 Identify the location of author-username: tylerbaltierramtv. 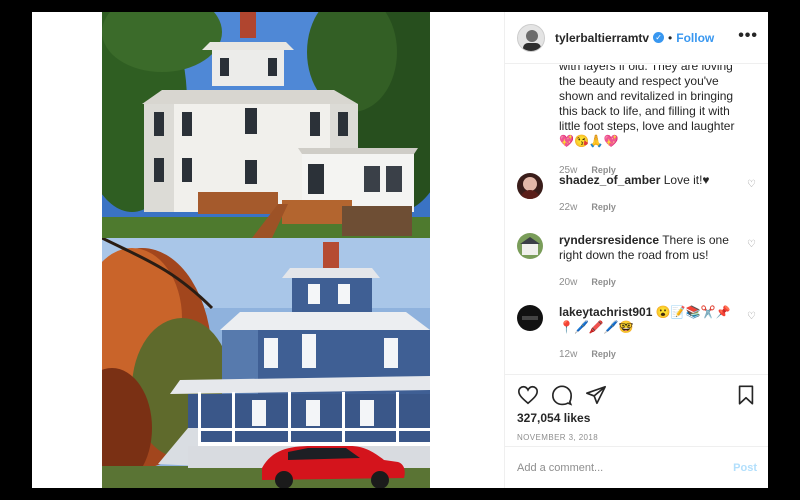
(602, 38).